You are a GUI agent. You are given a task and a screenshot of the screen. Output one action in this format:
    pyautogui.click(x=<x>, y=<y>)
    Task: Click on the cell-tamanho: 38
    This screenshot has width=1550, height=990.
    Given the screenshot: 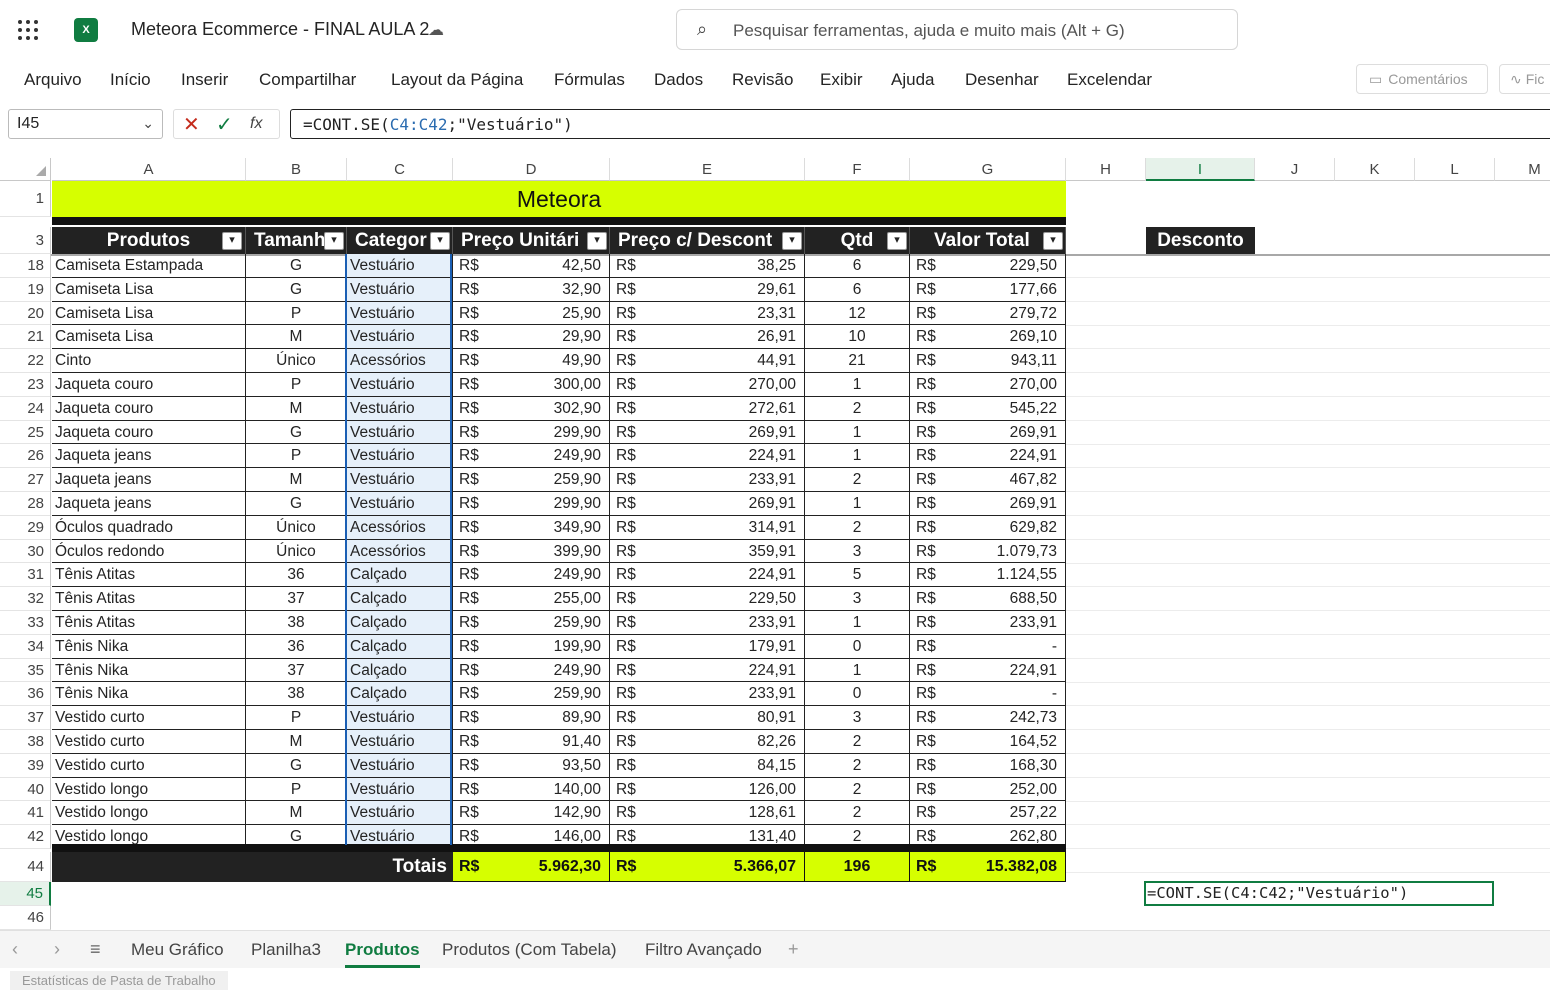 What is the action you would take?
    pyautogui.click(x=296, y=623)
    